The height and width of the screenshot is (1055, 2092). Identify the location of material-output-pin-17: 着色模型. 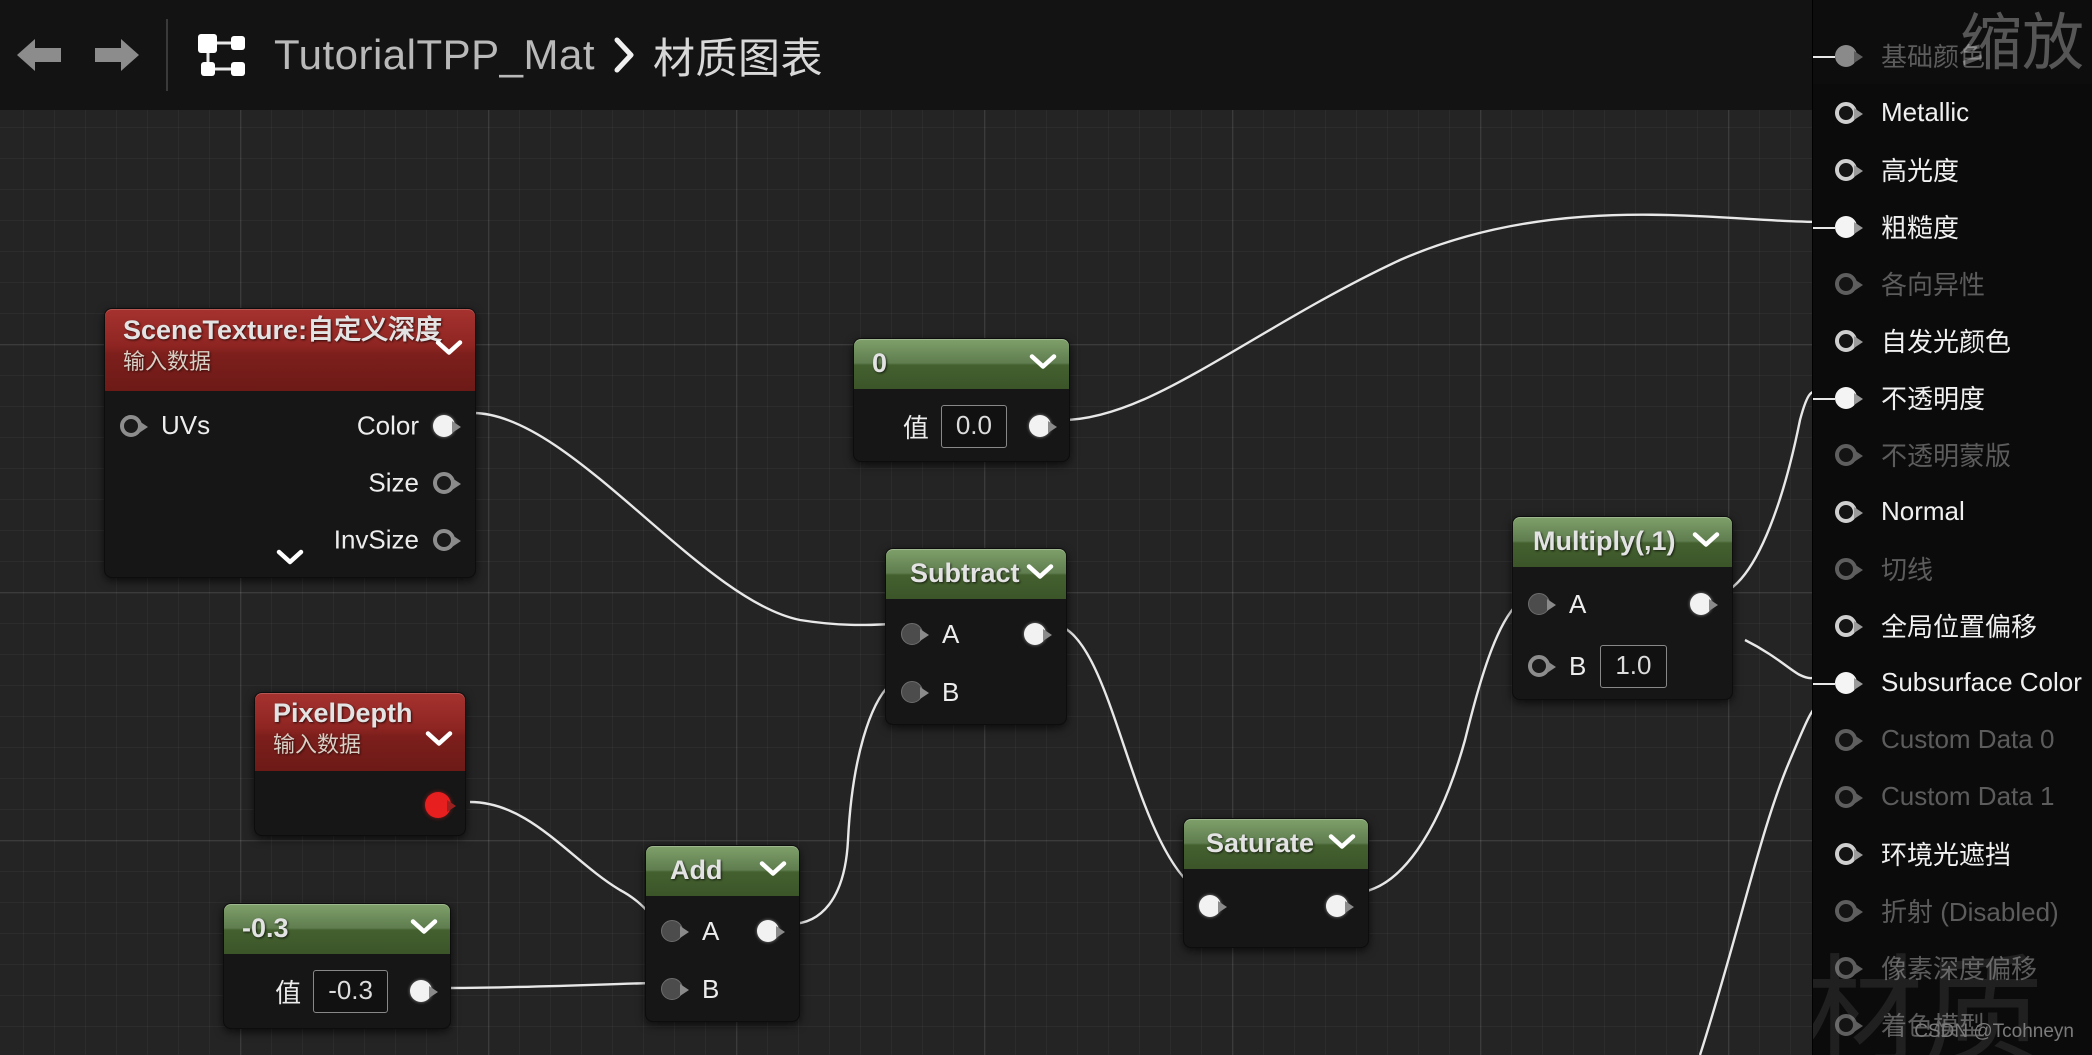
(1952, 1024).